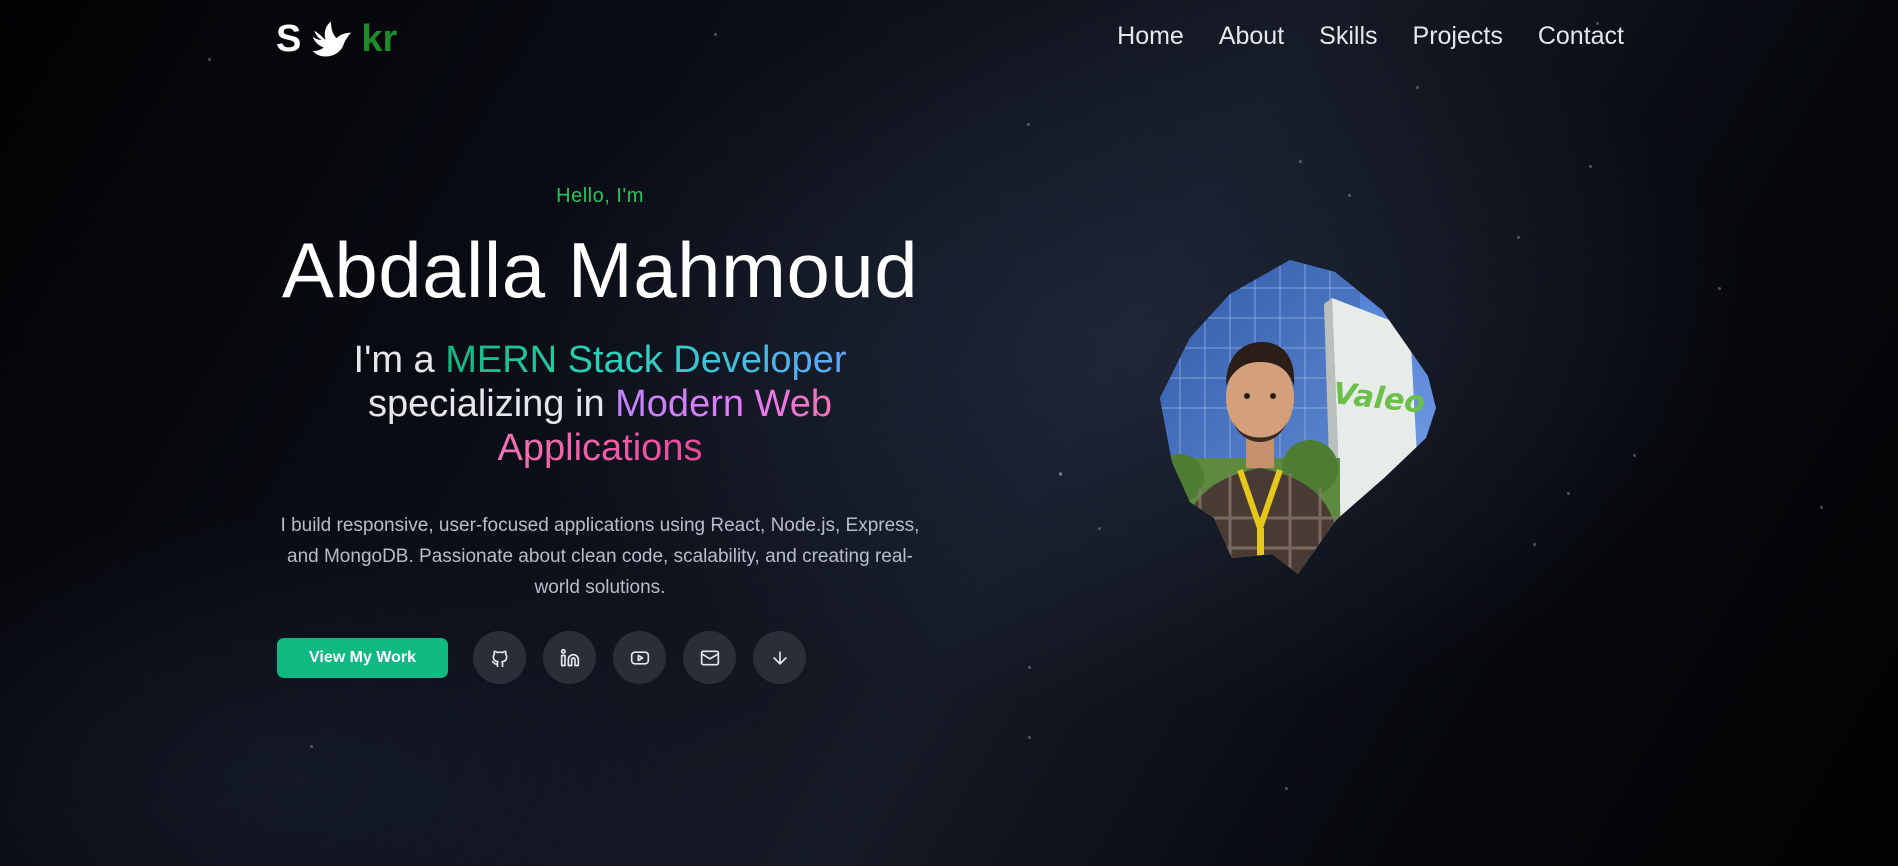  I want to click on hero-actions: View My Work, so click(550, 657).